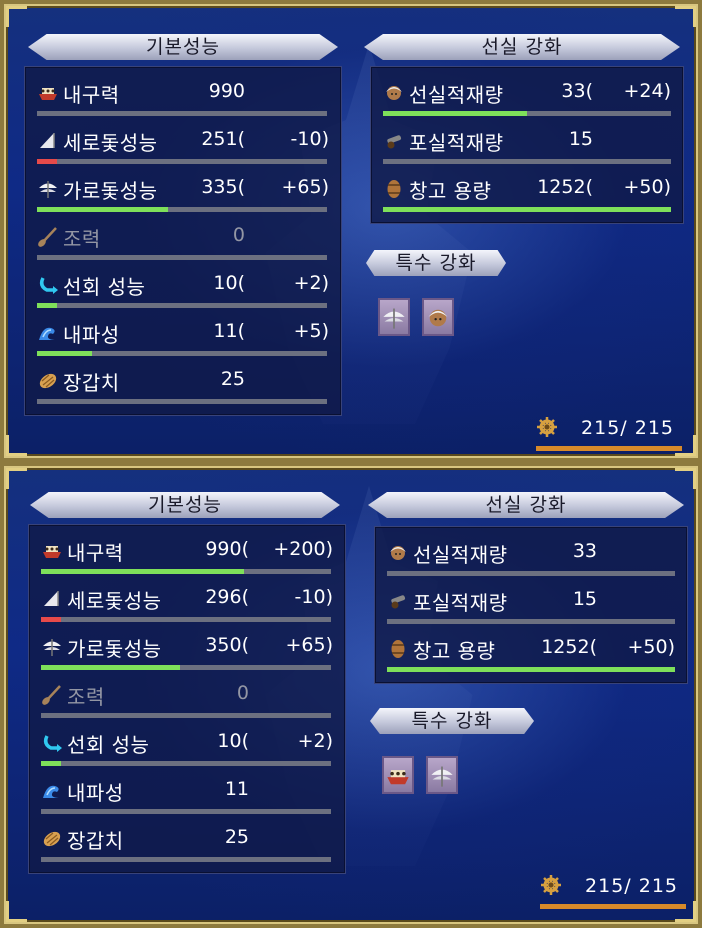  What do you see at coordinates (309, 645) in the screenshot?
I see `stat-delta: +65)` at bounding box center [309, 645].